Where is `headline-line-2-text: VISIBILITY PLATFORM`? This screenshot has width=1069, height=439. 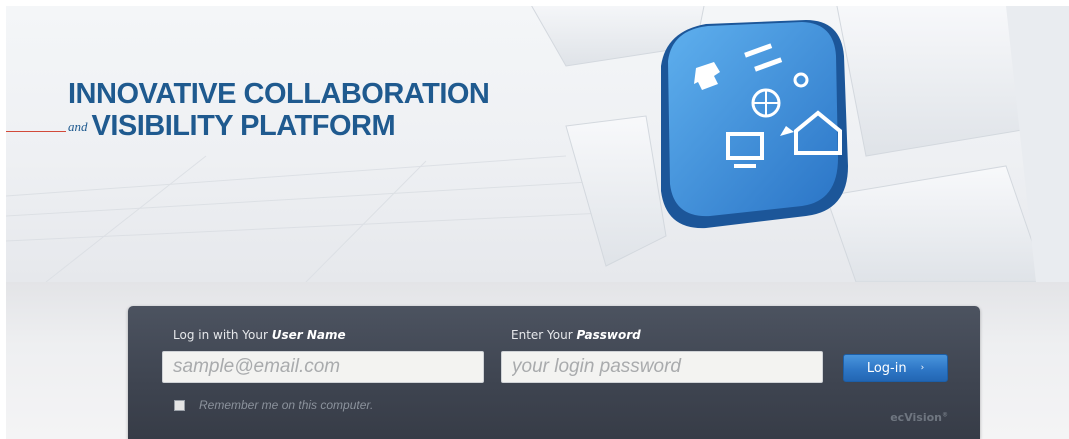
headline-line-2-text: VISIBILITY PLATFORM is located at coordinates (243, 126).